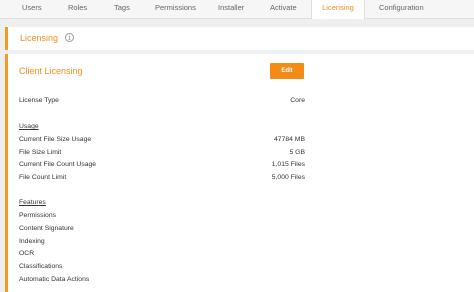 The image size is (474, 292). Describe the element at coordinates (401, 9) in the screenshot. I see `tab-configuration: Configuration` at that location.